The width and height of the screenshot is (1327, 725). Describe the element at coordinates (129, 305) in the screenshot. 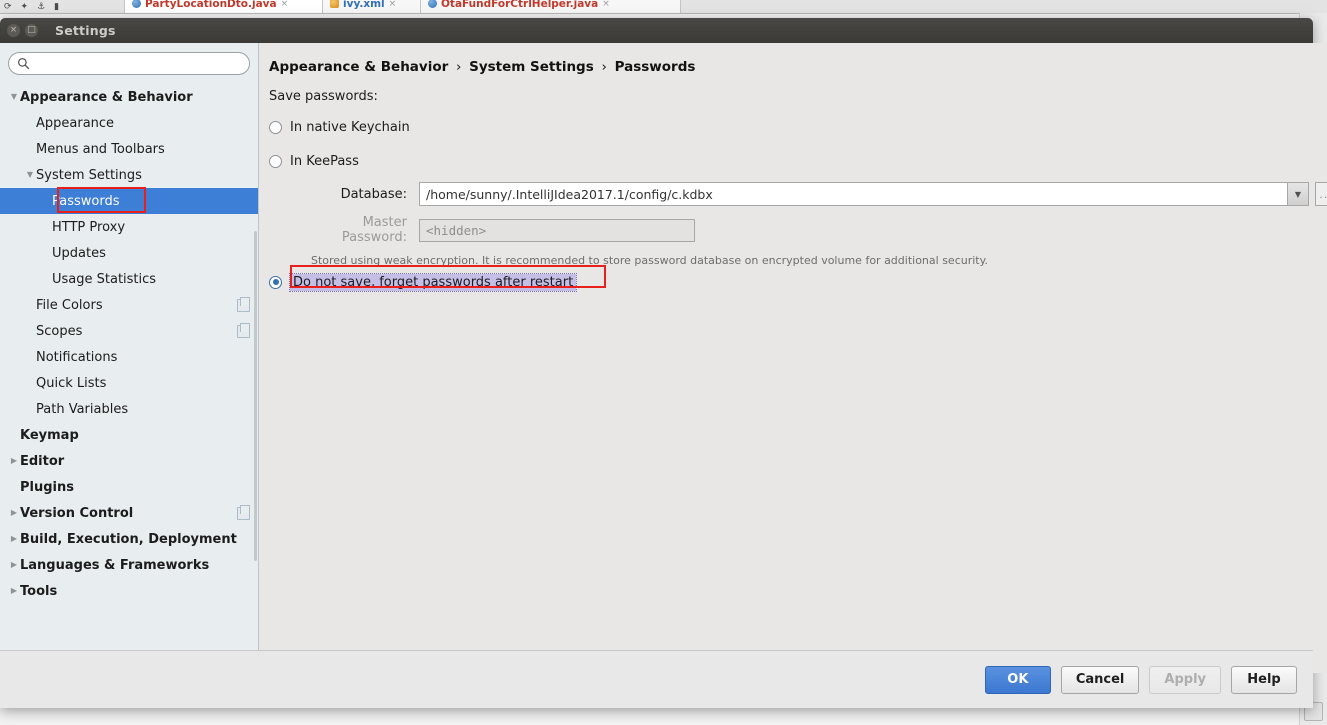

I see `sidebar-item-file-colors: ▶File Colors` at that location.